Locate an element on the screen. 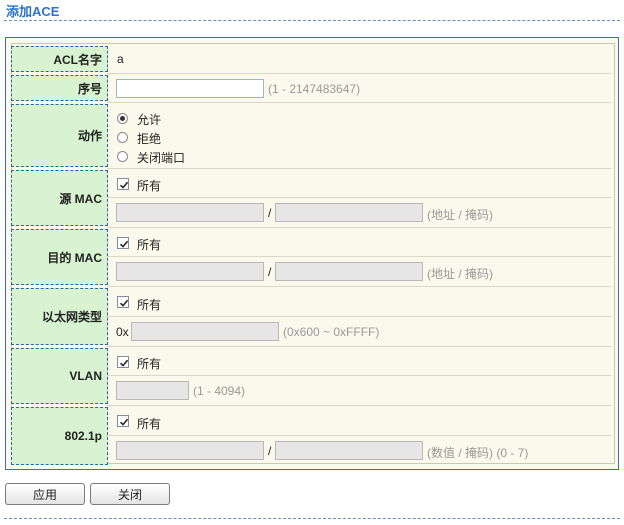 Image resolution: width=624 pixels, height=525 pixels. sequence-label: 序号 is located at coordinates (59, 88).